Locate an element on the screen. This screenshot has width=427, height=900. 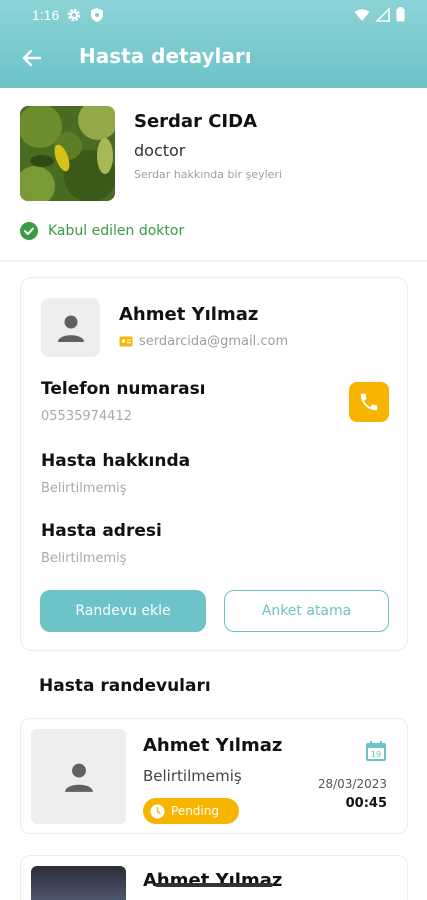
doctor-role: doctor is located at coordinates (160, 150).